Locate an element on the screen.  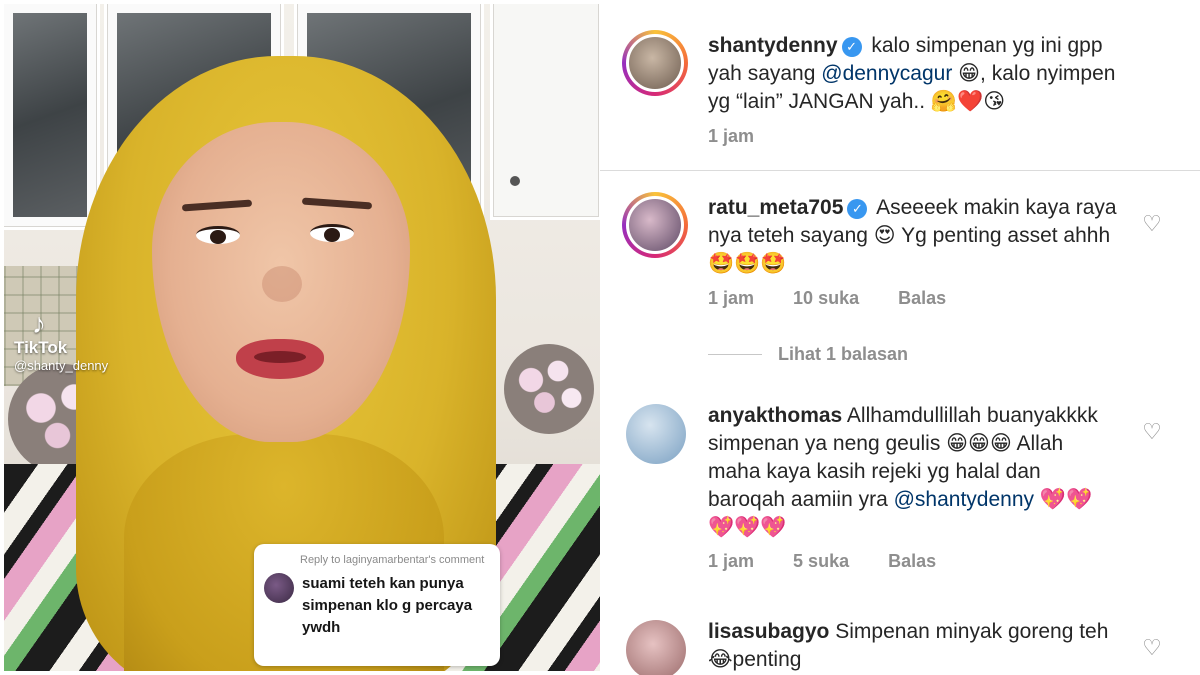
comment-username: anyakthomas is located at coordinates (775, 415).